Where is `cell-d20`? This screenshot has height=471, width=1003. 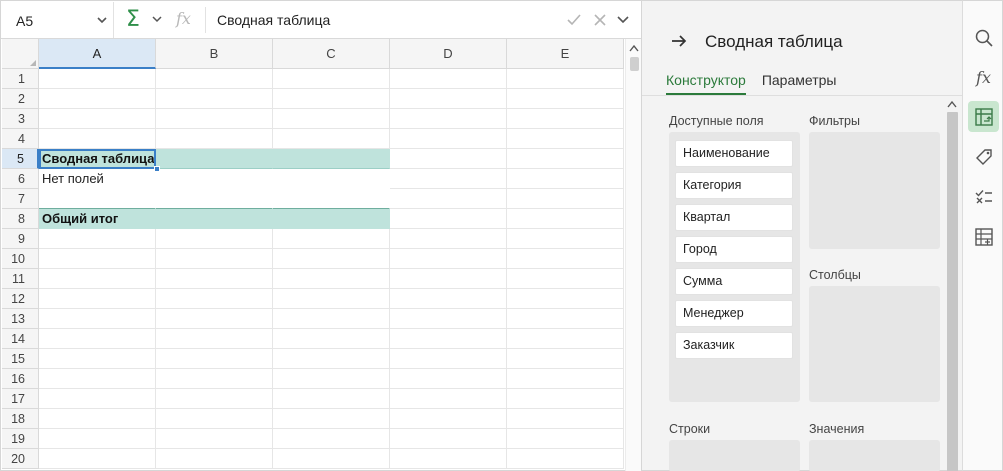 cell-d20 is located at coordinates (448, 459).